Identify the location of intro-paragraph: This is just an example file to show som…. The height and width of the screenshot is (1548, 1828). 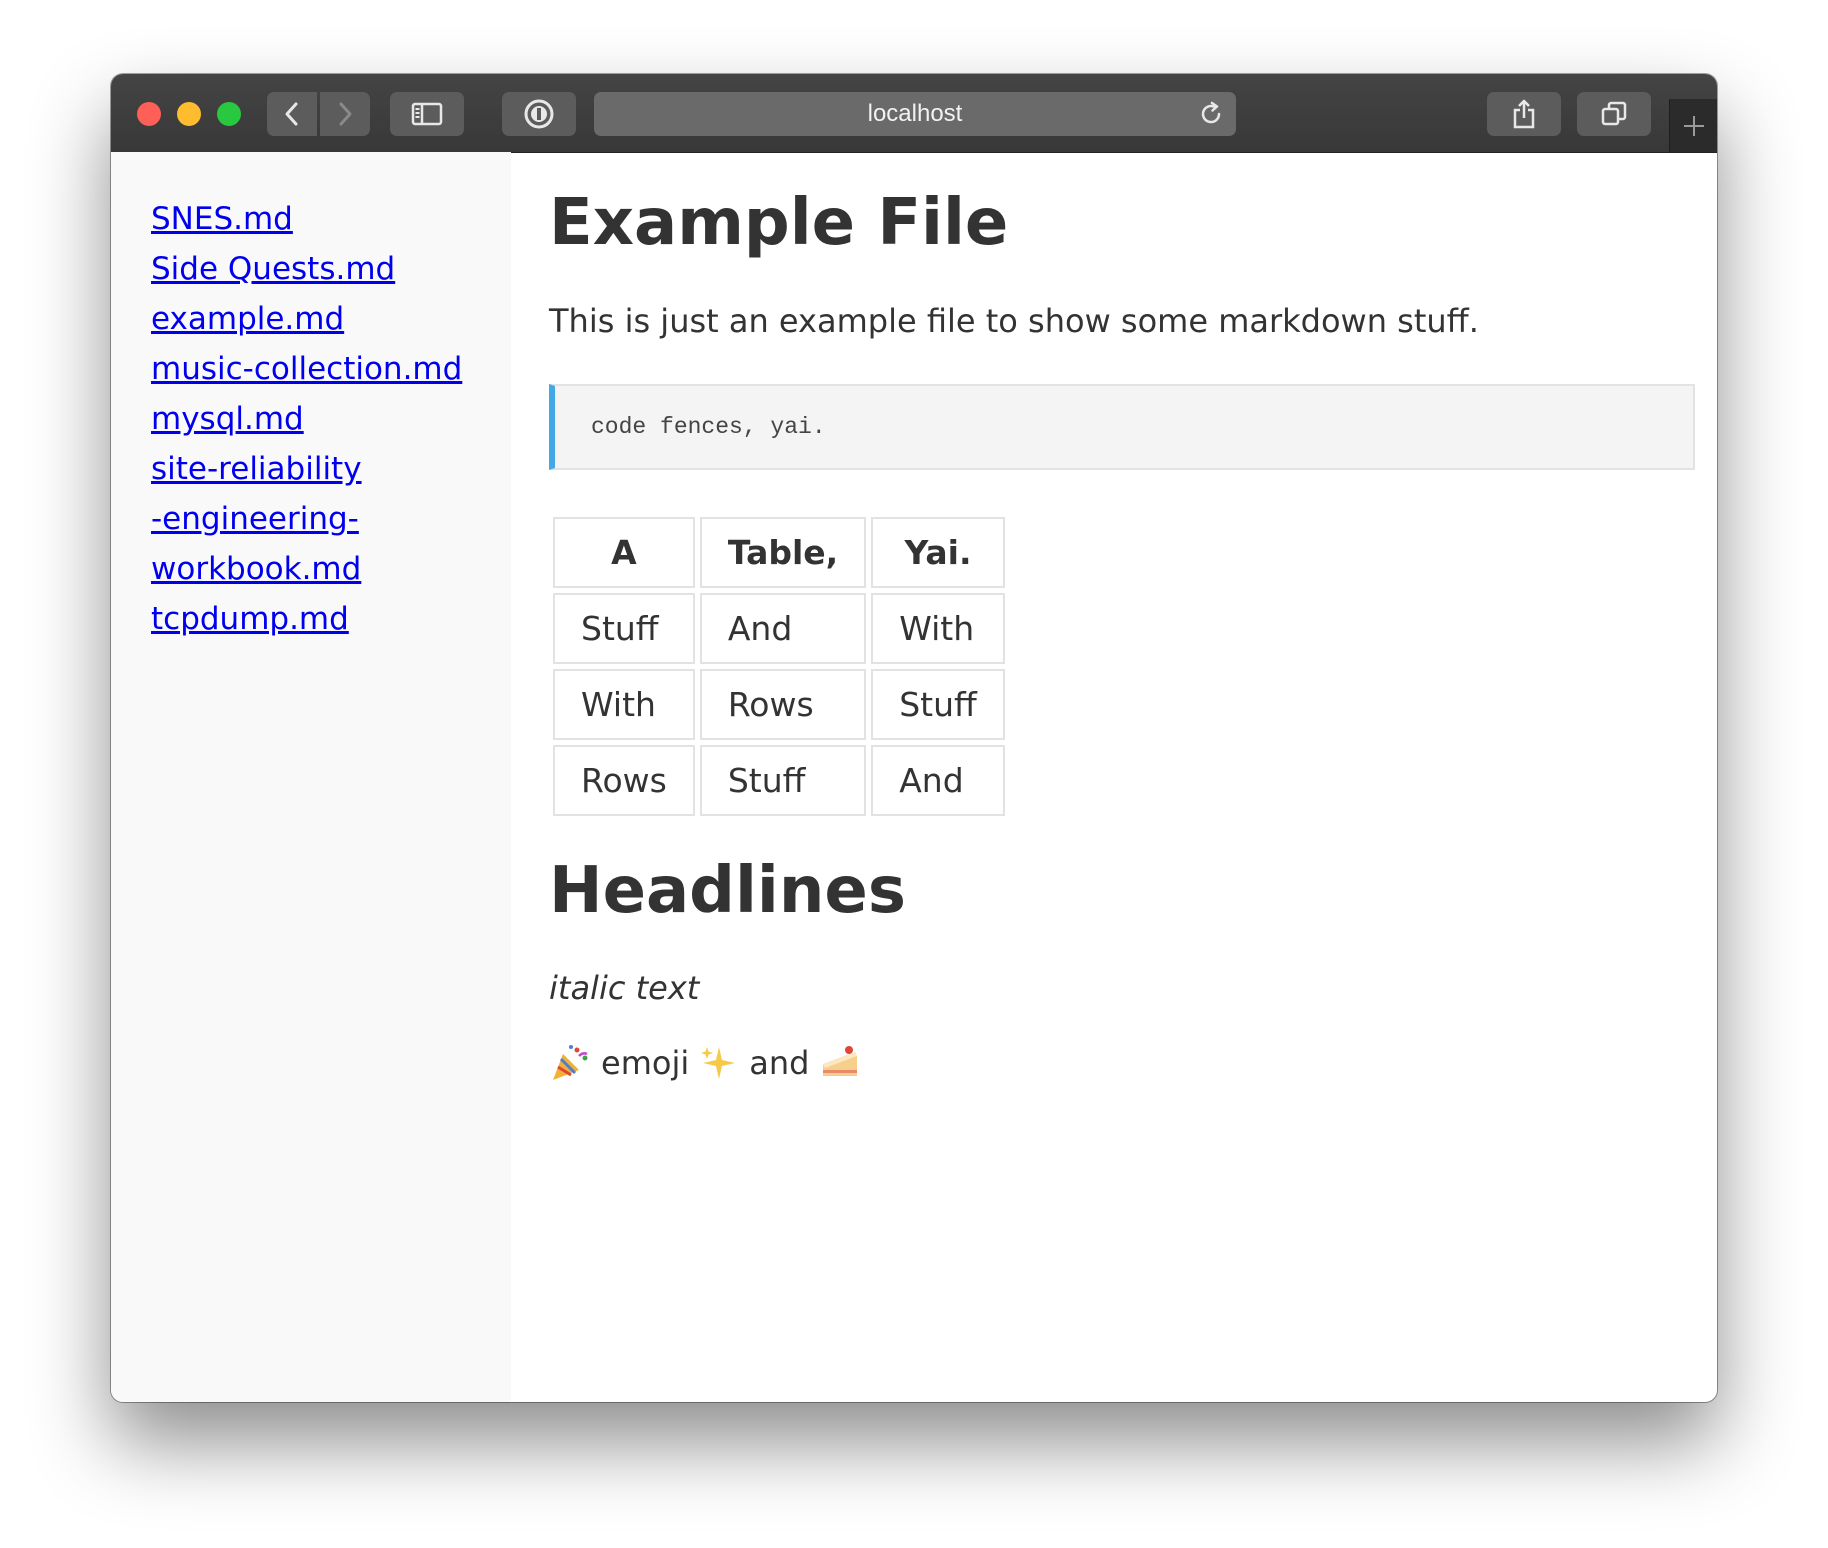
(1014, 321).